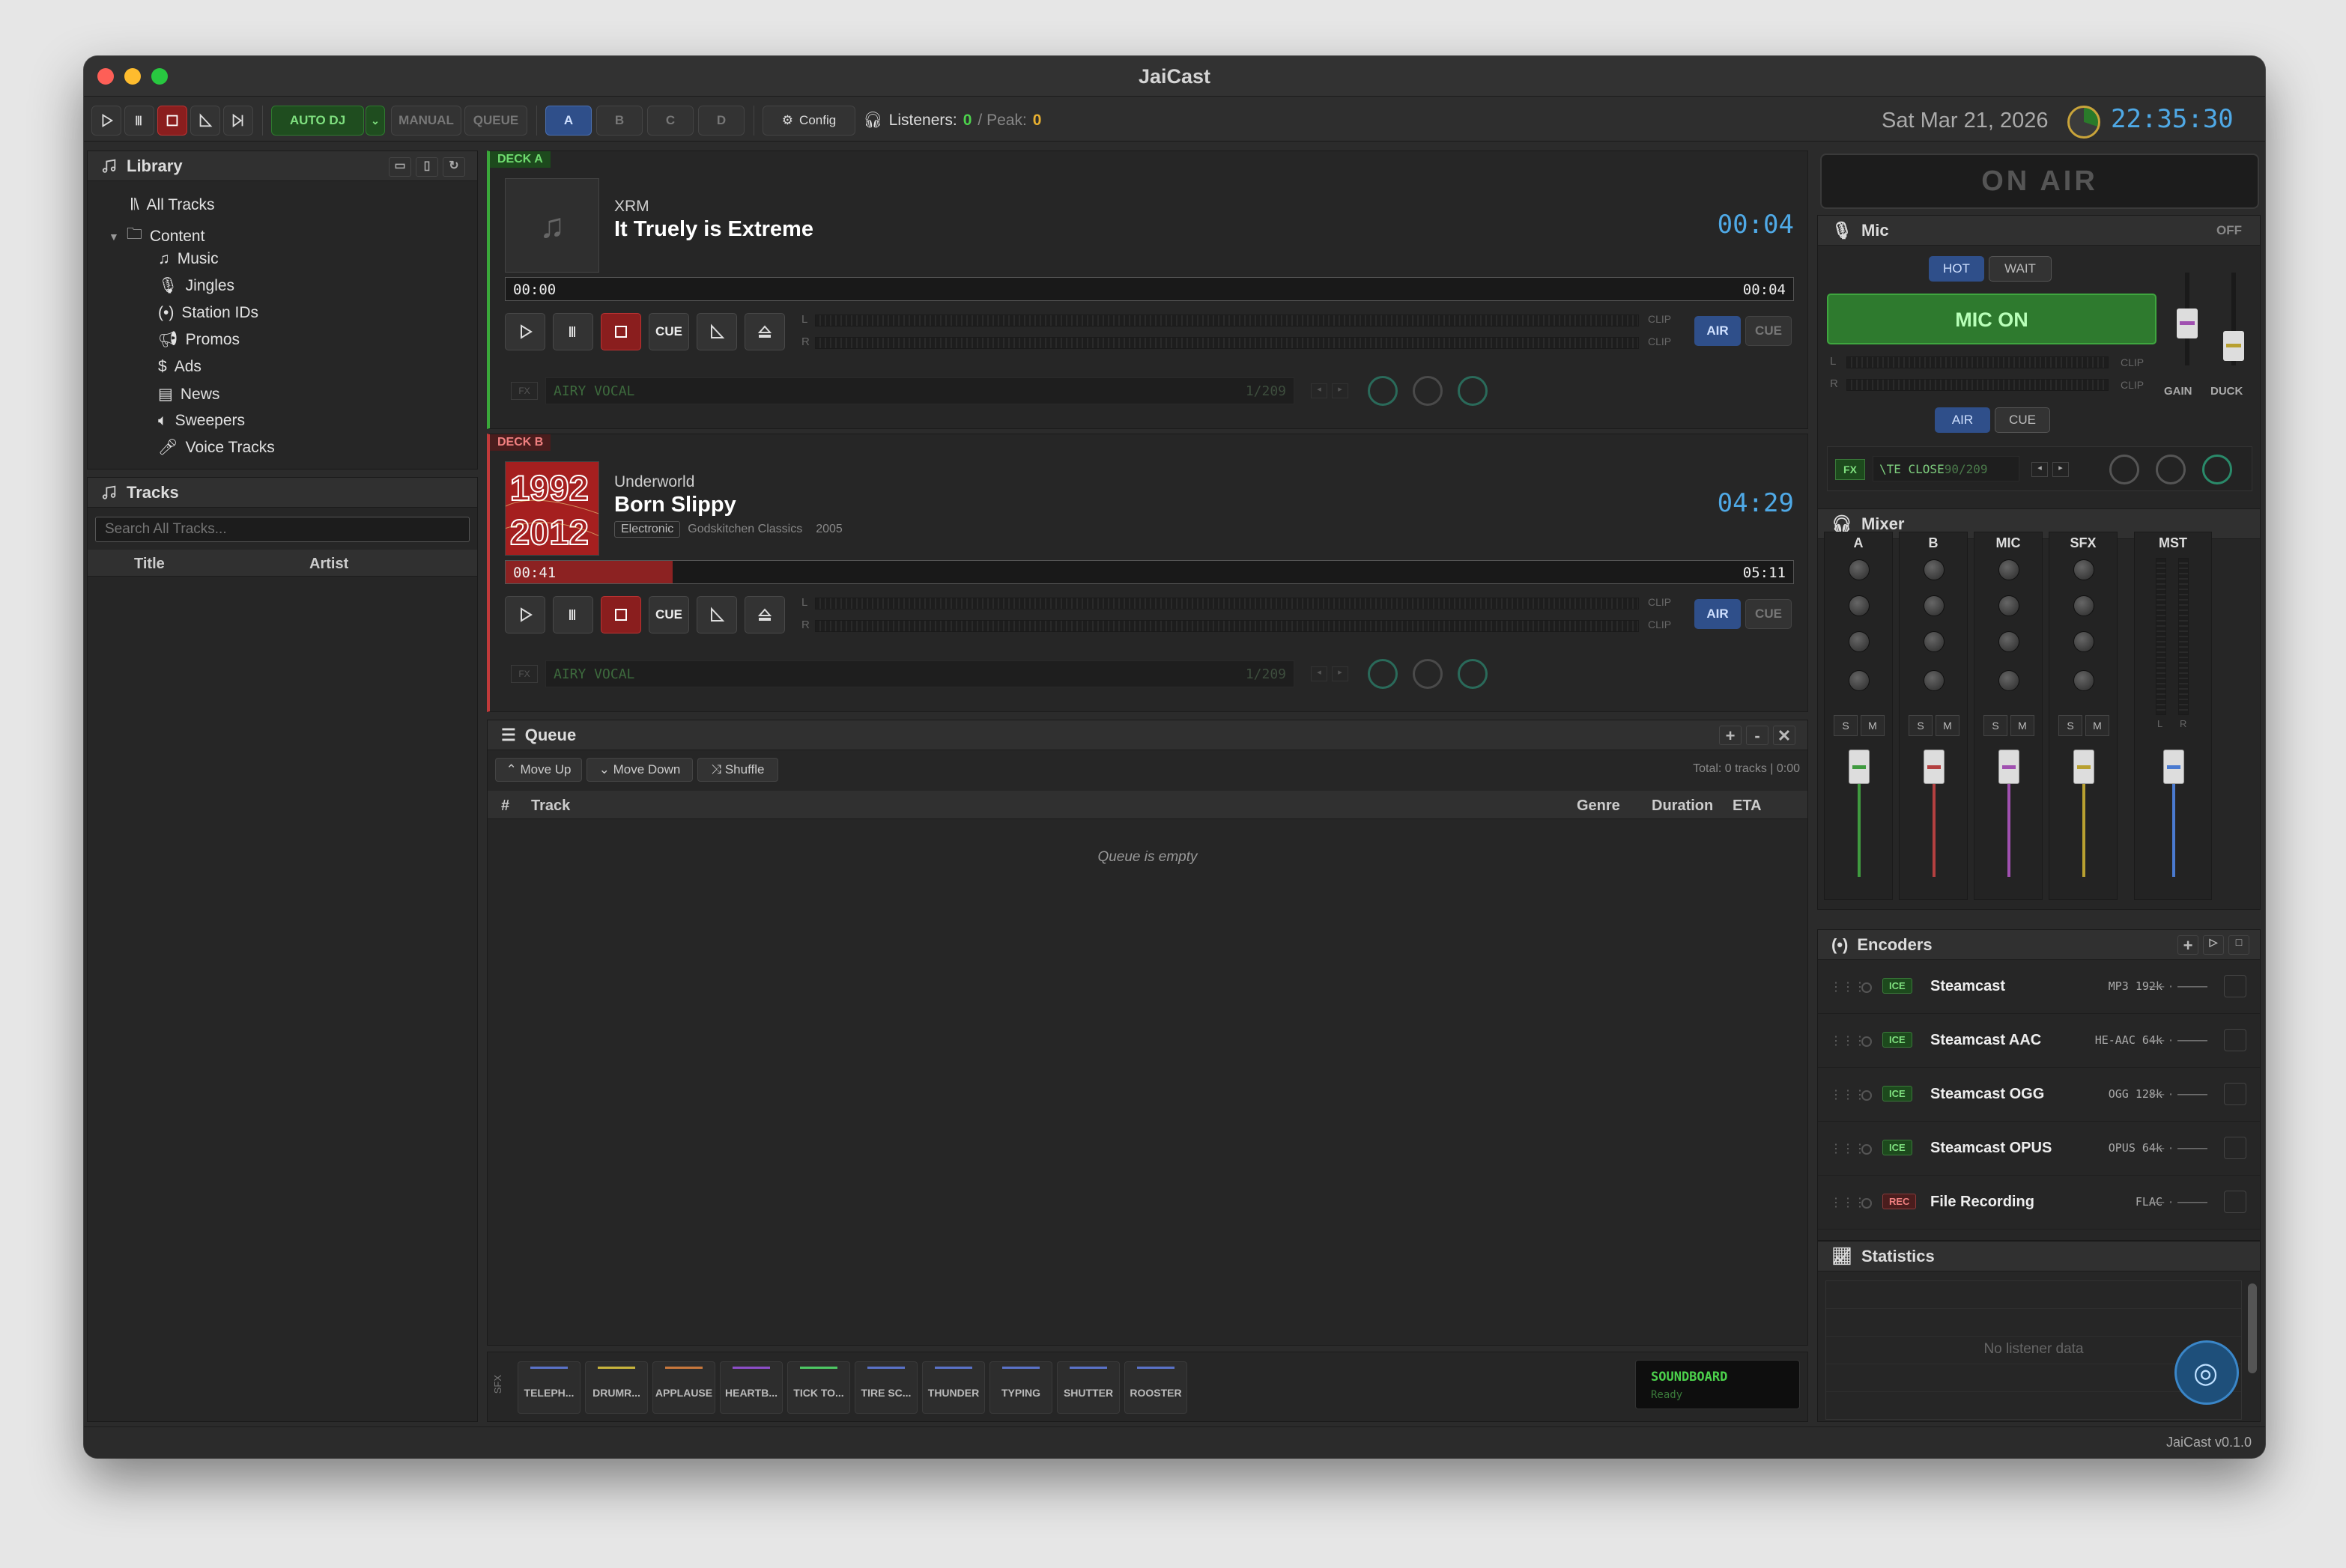  I want to click on queue-add-button: +, so click(1731, 736).